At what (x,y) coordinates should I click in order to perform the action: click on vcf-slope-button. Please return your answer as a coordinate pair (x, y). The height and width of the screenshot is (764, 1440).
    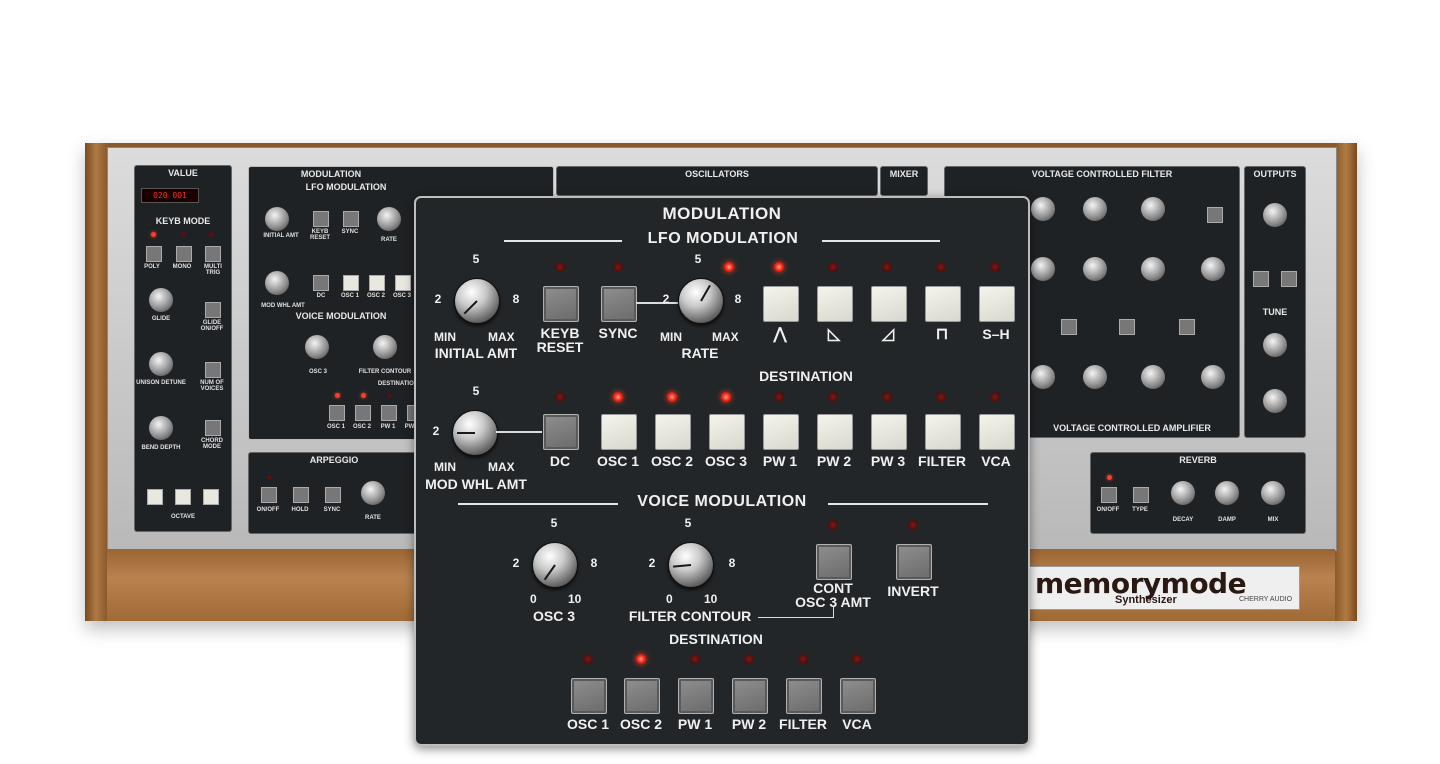
    Looking at the image, I should click on (1215, 215).